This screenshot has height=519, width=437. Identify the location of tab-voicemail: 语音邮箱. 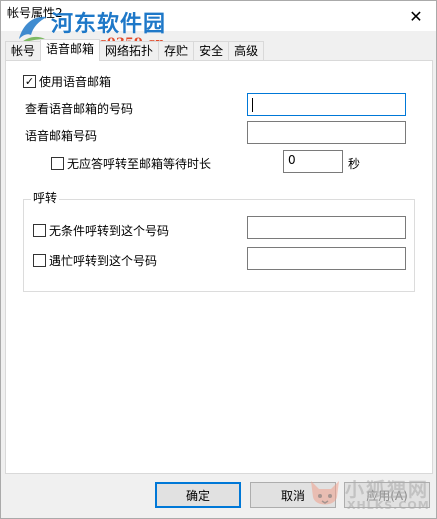
(70, 50).